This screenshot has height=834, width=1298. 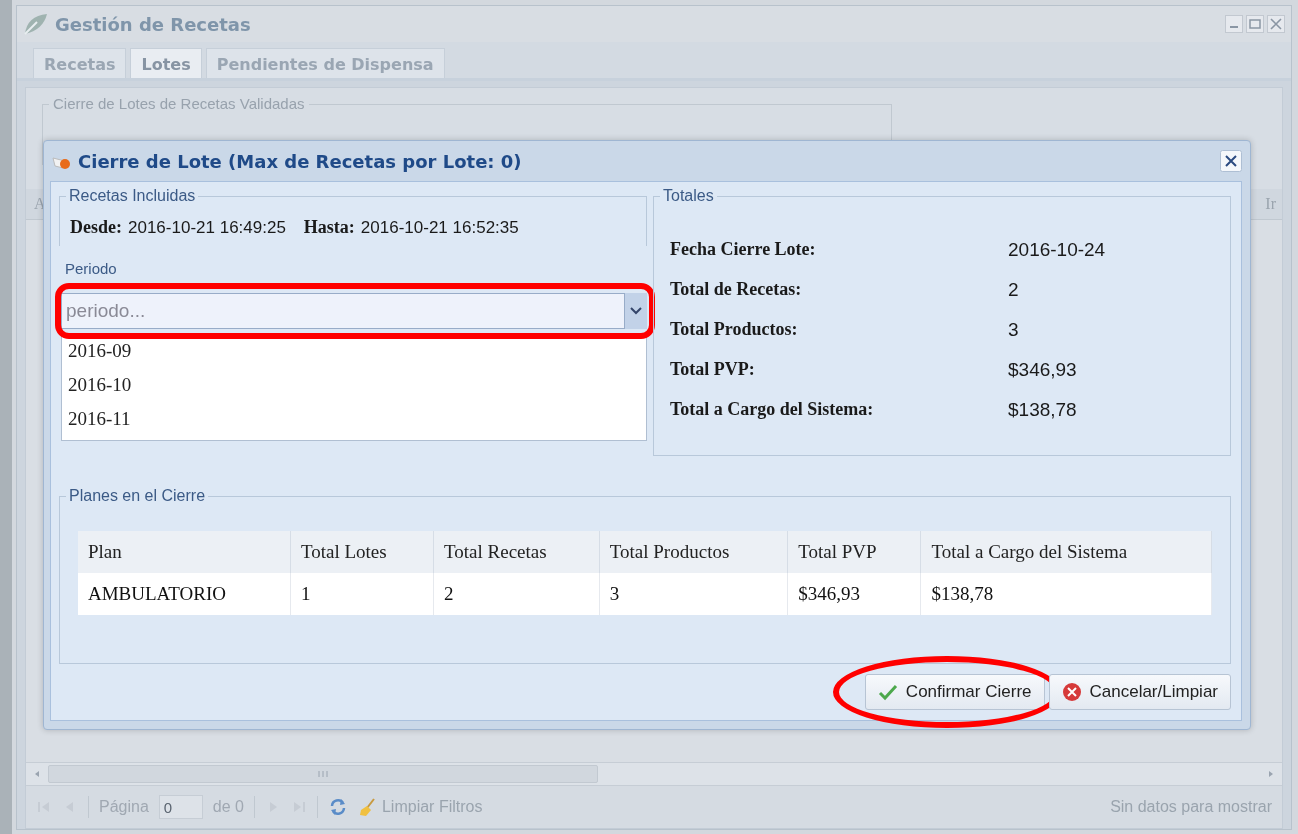 I want to click on field-label: Total a Cargo del Sistema:, so click(x=772, y=410).